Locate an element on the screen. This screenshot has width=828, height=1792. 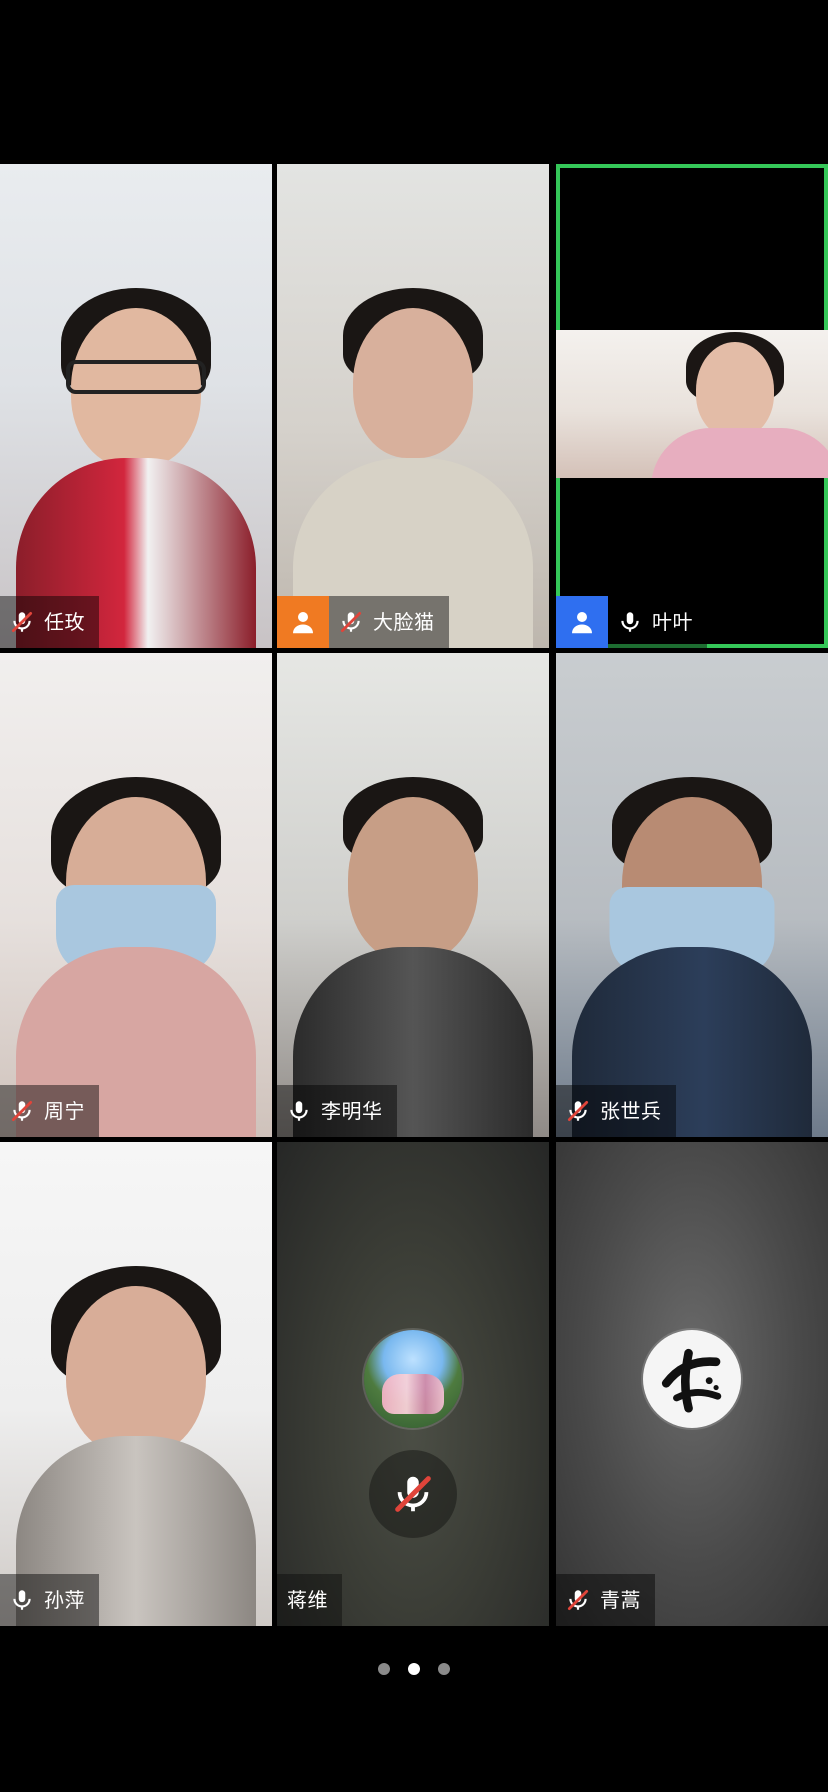
participant-name: 张世兵 is located at coordinates (631, 1111).